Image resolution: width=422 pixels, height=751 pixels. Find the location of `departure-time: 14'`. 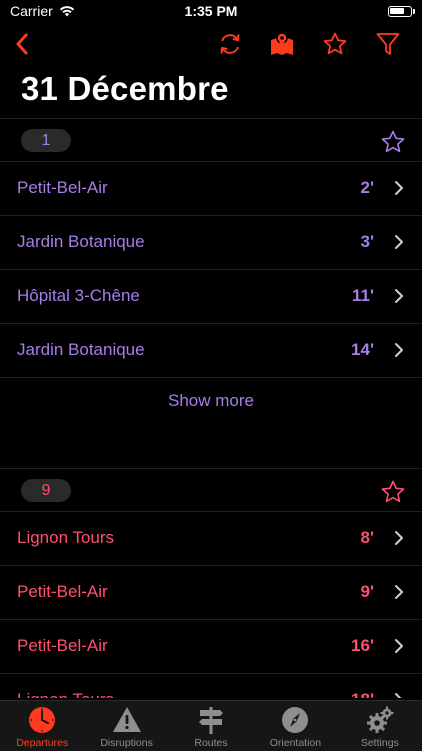

departure-time: 14' is located at coordinates (362, 349).